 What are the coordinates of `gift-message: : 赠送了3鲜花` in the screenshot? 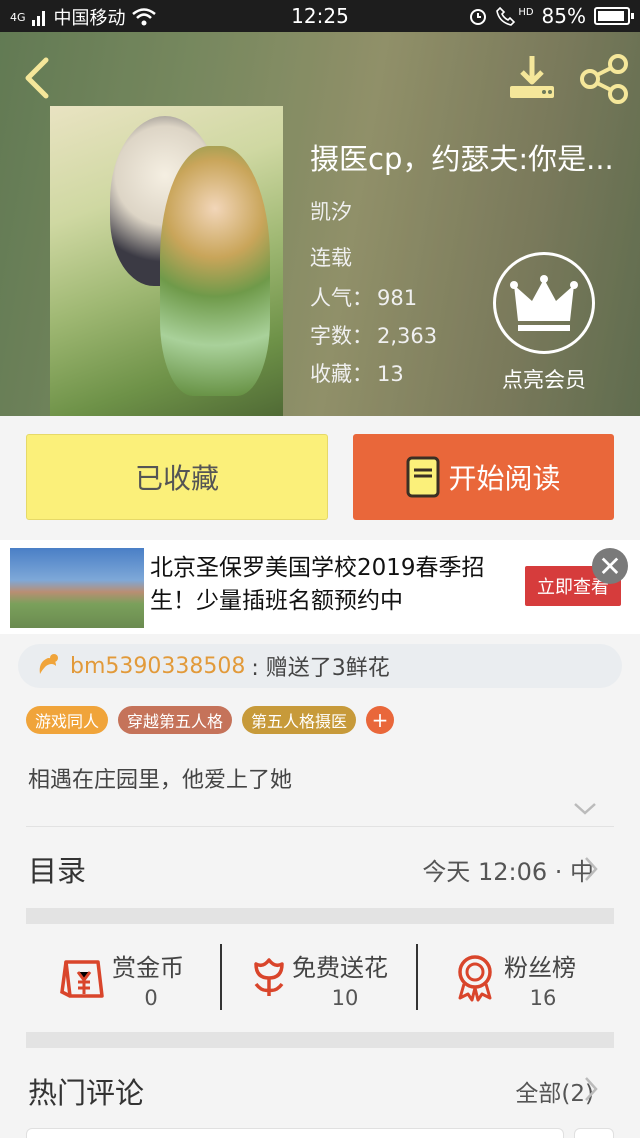 It's located at (320, 668).